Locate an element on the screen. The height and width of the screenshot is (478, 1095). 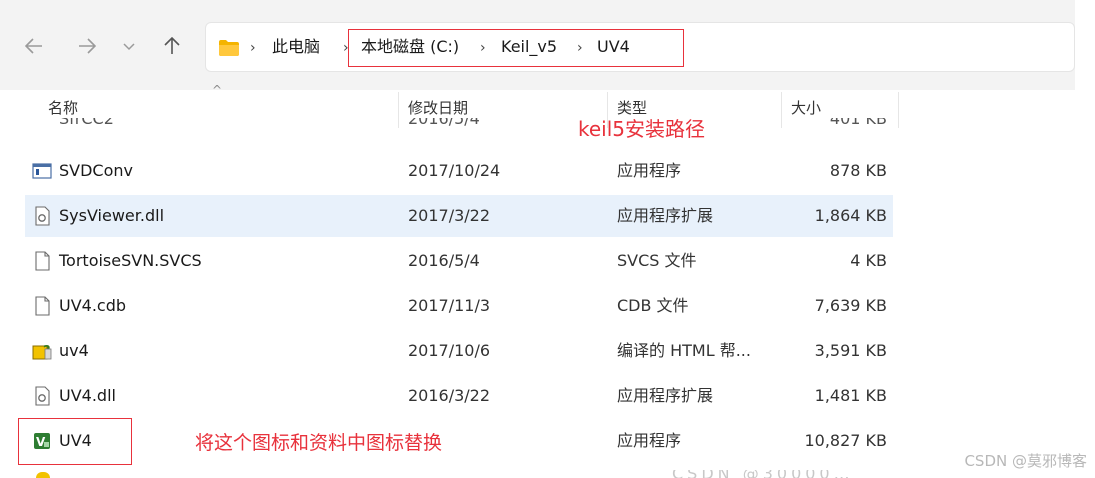
column-divider is located at coordinates (898, 110).